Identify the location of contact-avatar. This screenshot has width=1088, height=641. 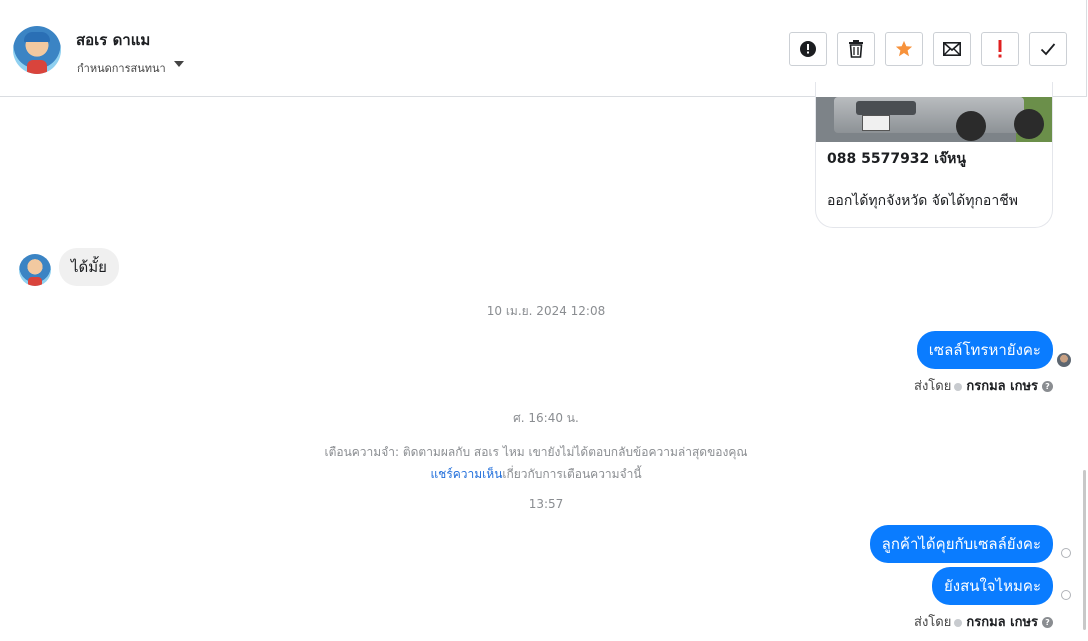
(37, 50).